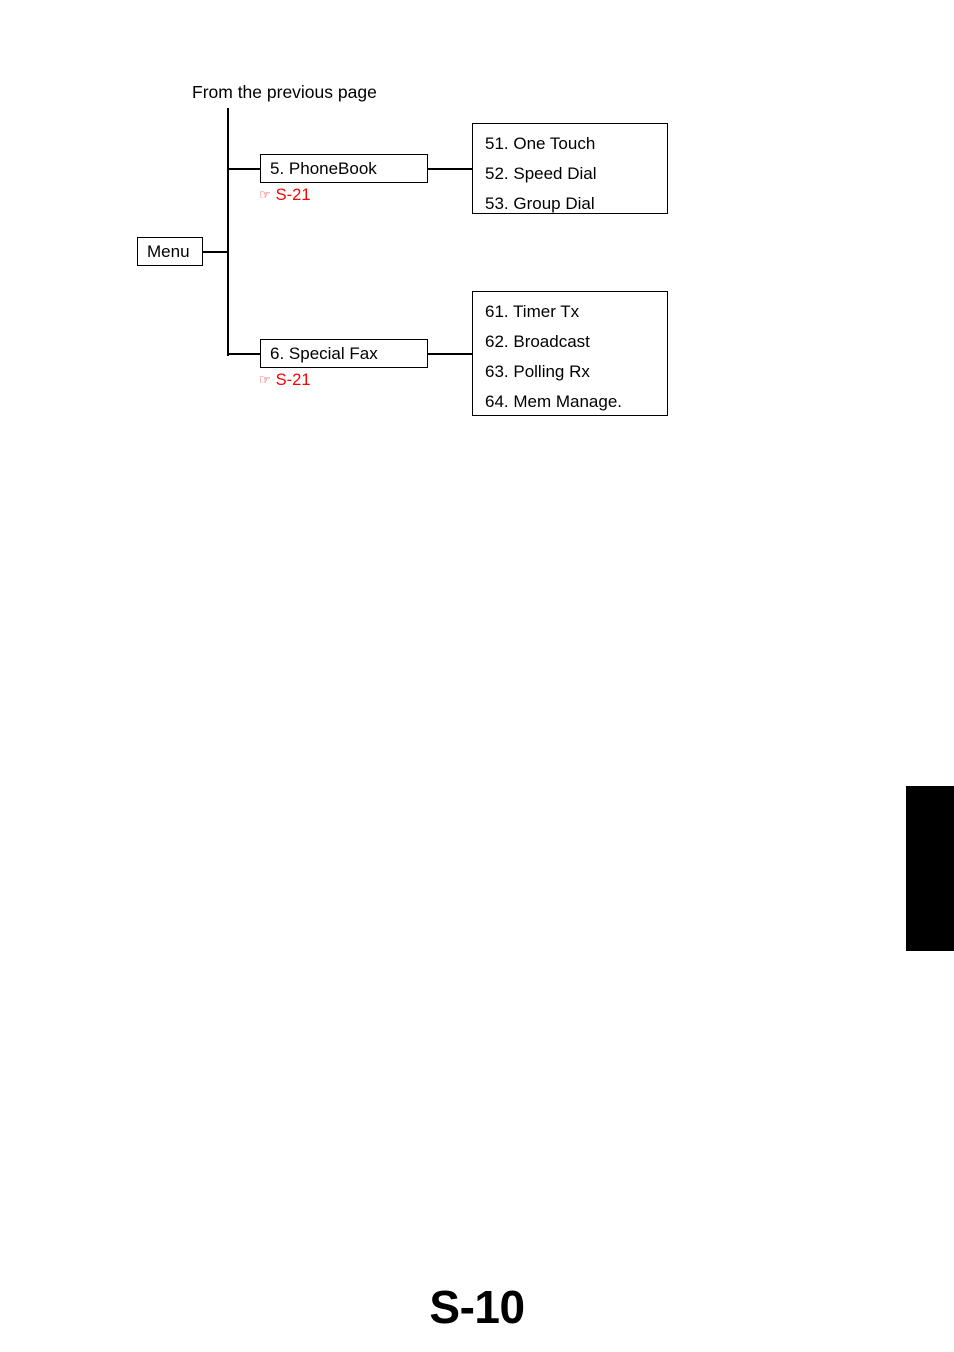 The height and width of the screenshot is (1352, 954). What do you see at coordinates (244, 354) in the screenshot?
I see `special-fax-connector-line` at bounding box center [244, 354].